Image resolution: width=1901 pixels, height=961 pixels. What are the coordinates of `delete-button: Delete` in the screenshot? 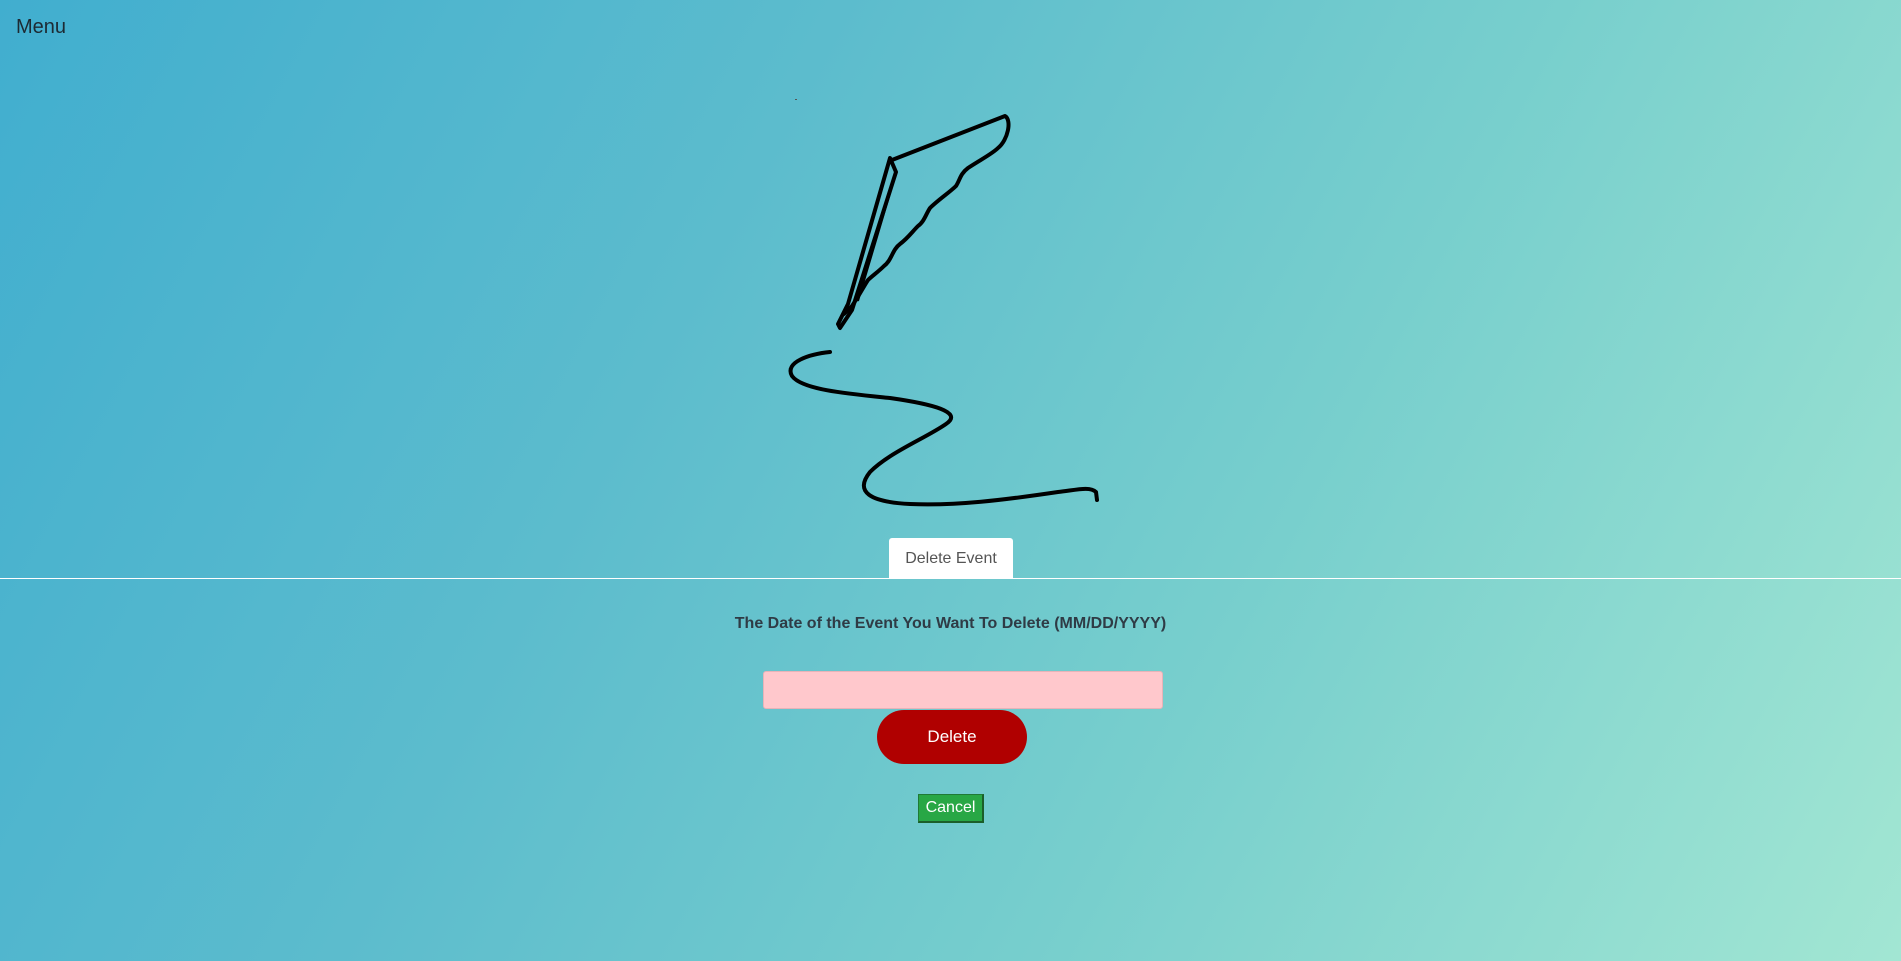 It's located at (952, 737).